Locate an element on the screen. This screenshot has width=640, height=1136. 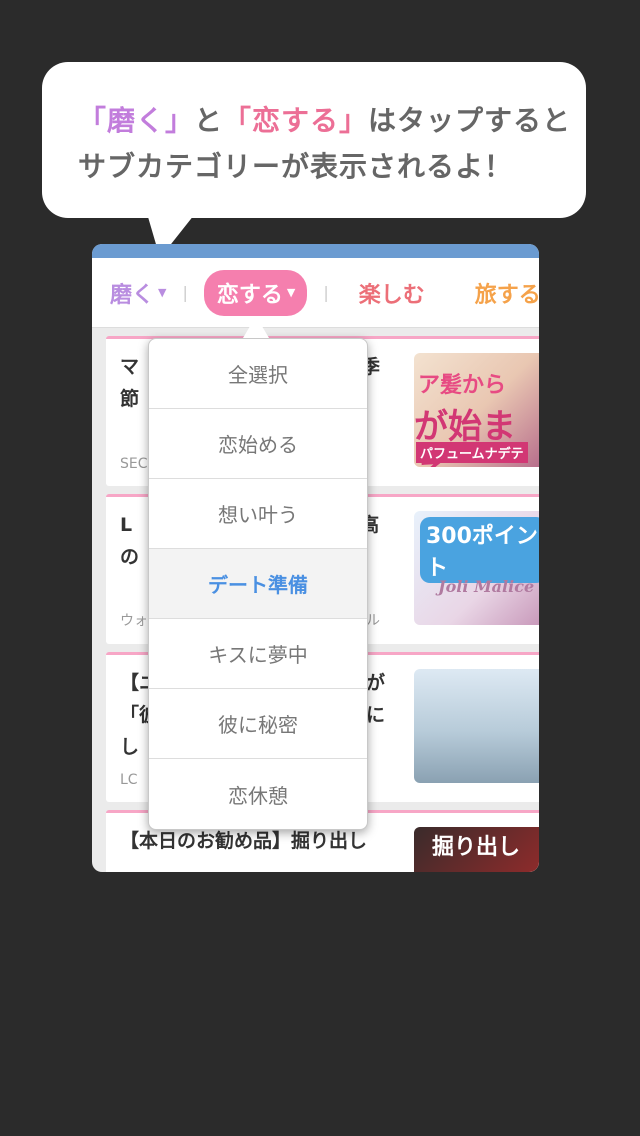
category-kaku-label: 磨く is located at coordinates (132, 295).